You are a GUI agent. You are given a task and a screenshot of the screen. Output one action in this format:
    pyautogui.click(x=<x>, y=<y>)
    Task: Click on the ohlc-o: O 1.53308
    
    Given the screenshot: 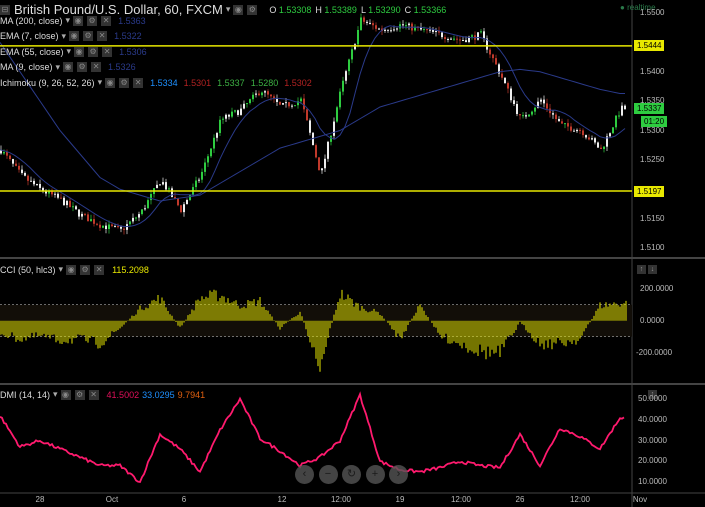 What is the action you would take?
    pyautogui.click(x=290, y=10)
    